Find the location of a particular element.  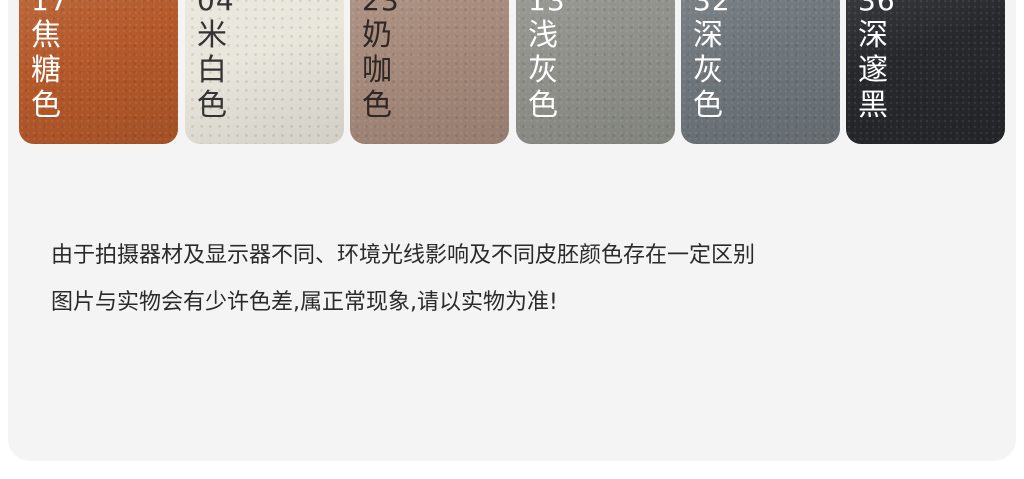

swatch-dark-gray: 32 深灰色 is located at coordinates (760, 72).